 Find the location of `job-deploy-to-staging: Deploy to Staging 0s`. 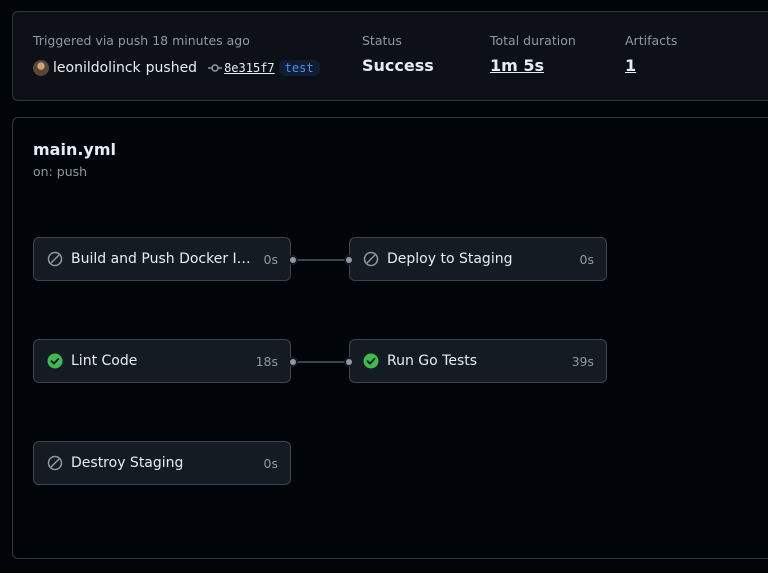

job-deploy-to-staging: Deploy to Staging 0s is located at coordinates (478, 259).